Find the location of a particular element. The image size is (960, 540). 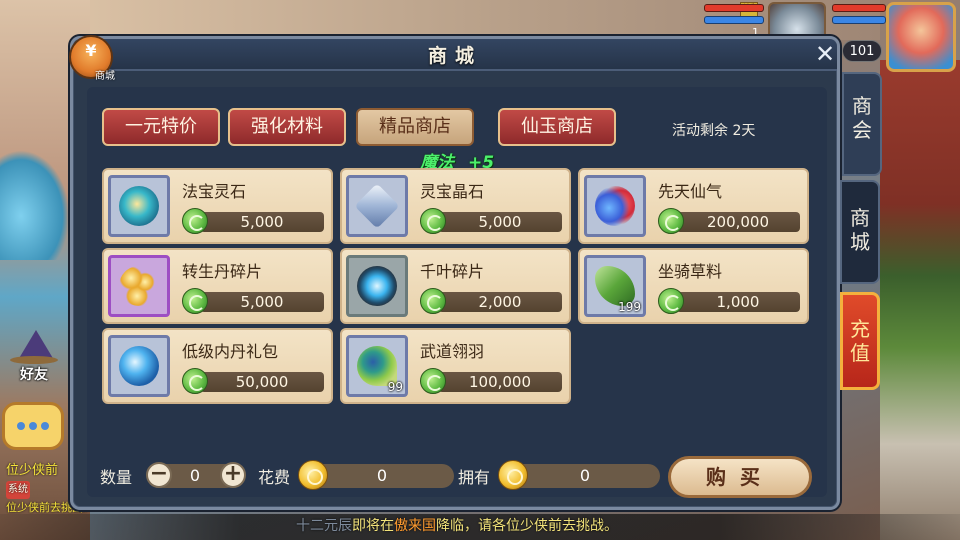

tab-materials: 强化材料 is located at coordinates (287, 127).